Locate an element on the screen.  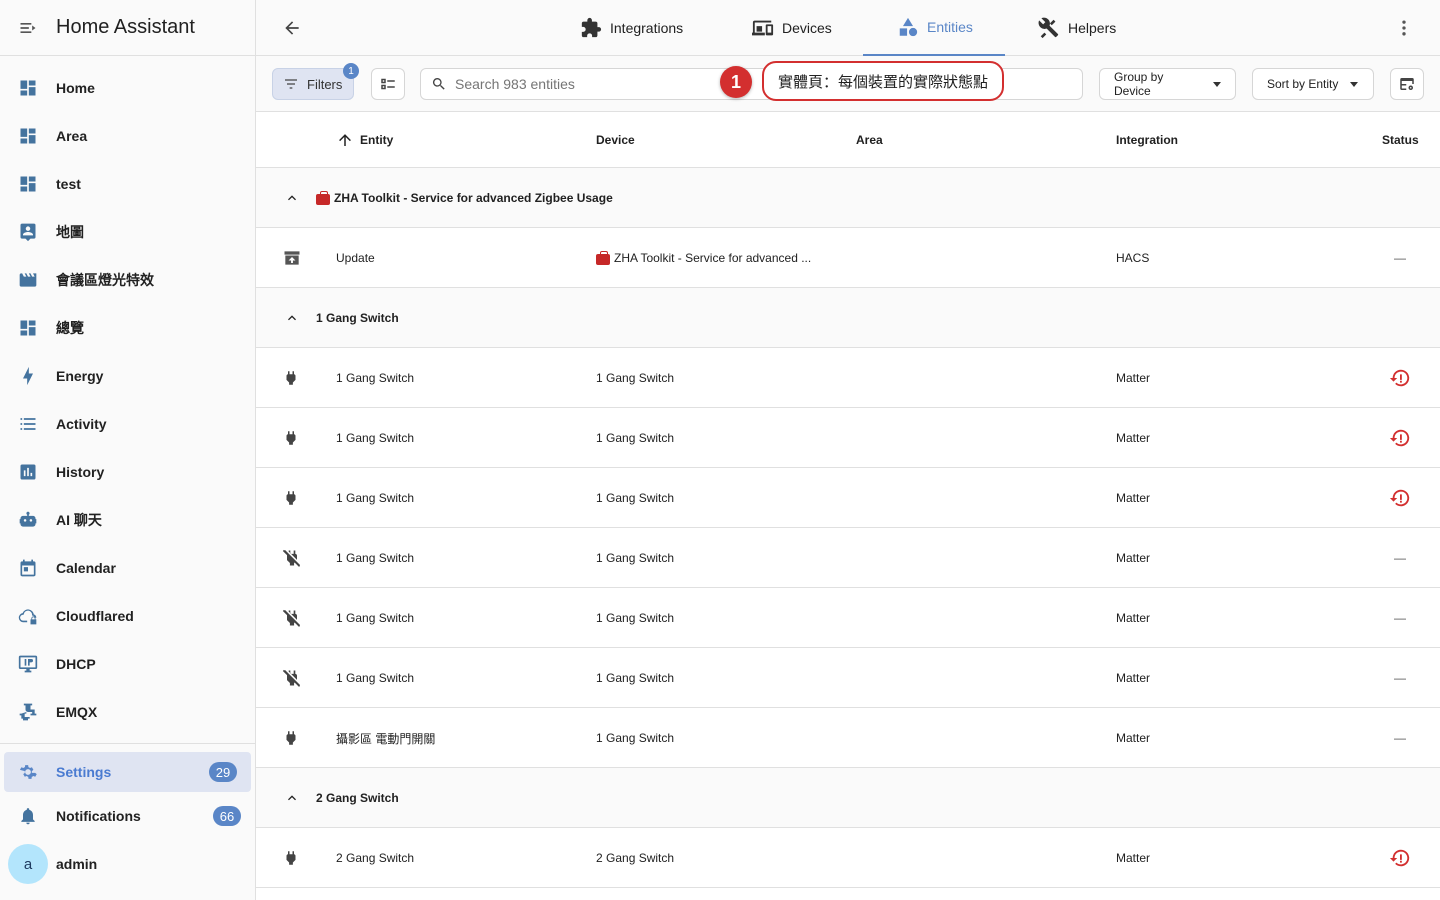
table-row: 攝影區 電動門開關 1 Gang Switch Matter — is located at coordinates (848, 738).